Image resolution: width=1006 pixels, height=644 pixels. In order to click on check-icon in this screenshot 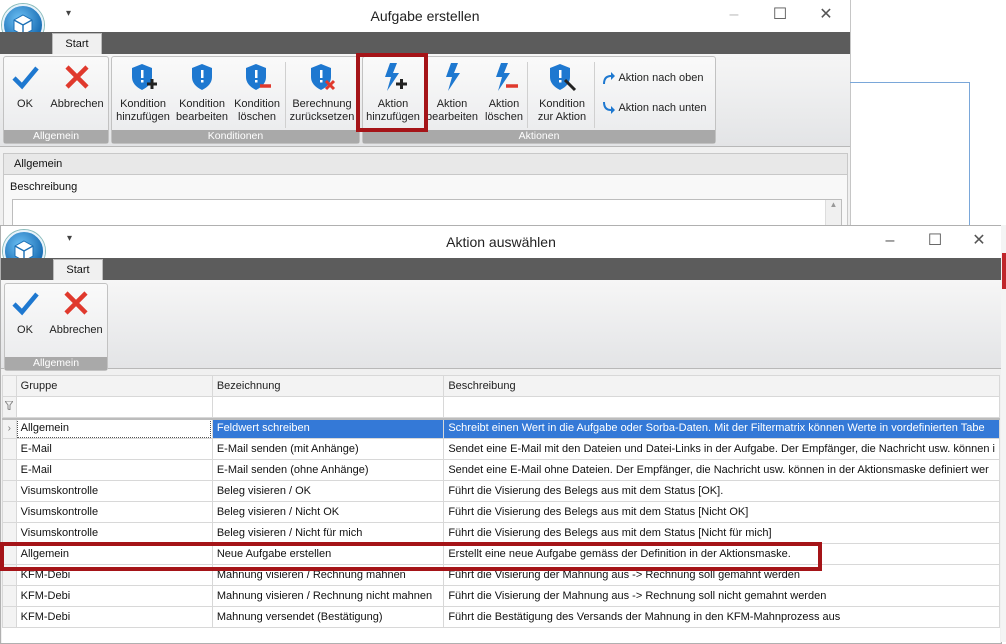, I will do `click(25, 78)`.